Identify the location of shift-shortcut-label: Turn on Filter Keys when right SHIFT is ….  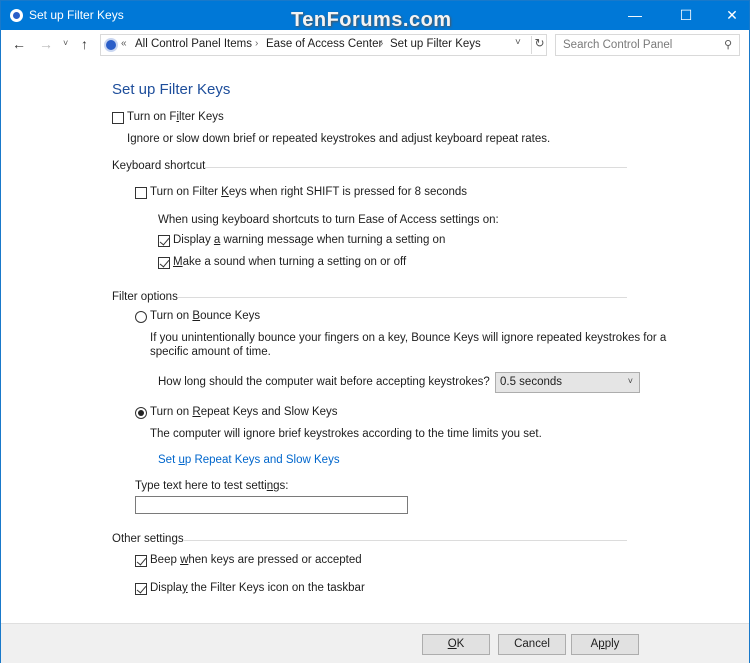
(308, 192).